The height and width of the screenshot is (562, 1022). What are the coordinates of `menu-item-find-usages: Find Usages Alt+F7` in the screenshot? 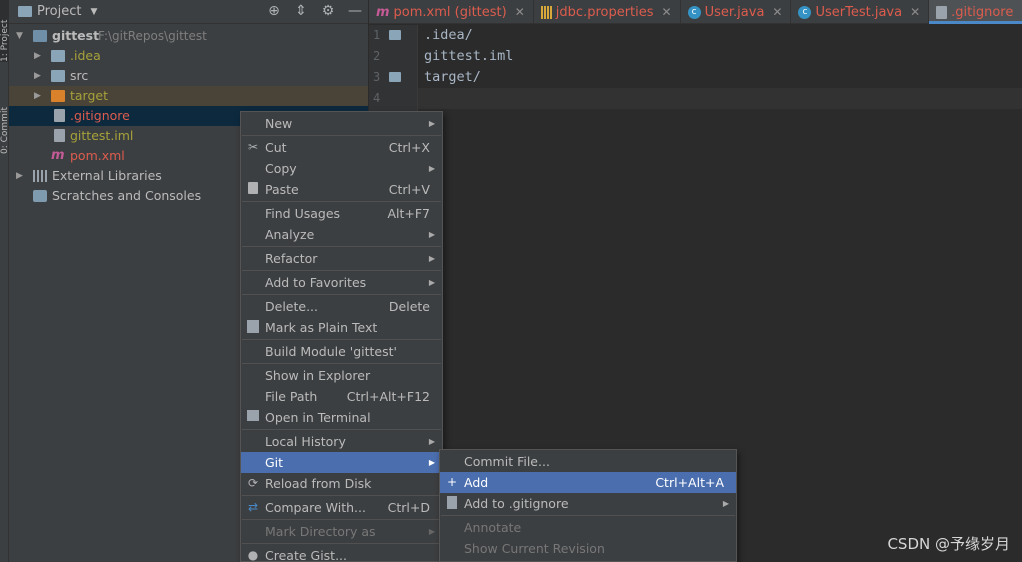 It's located at (341, 213).